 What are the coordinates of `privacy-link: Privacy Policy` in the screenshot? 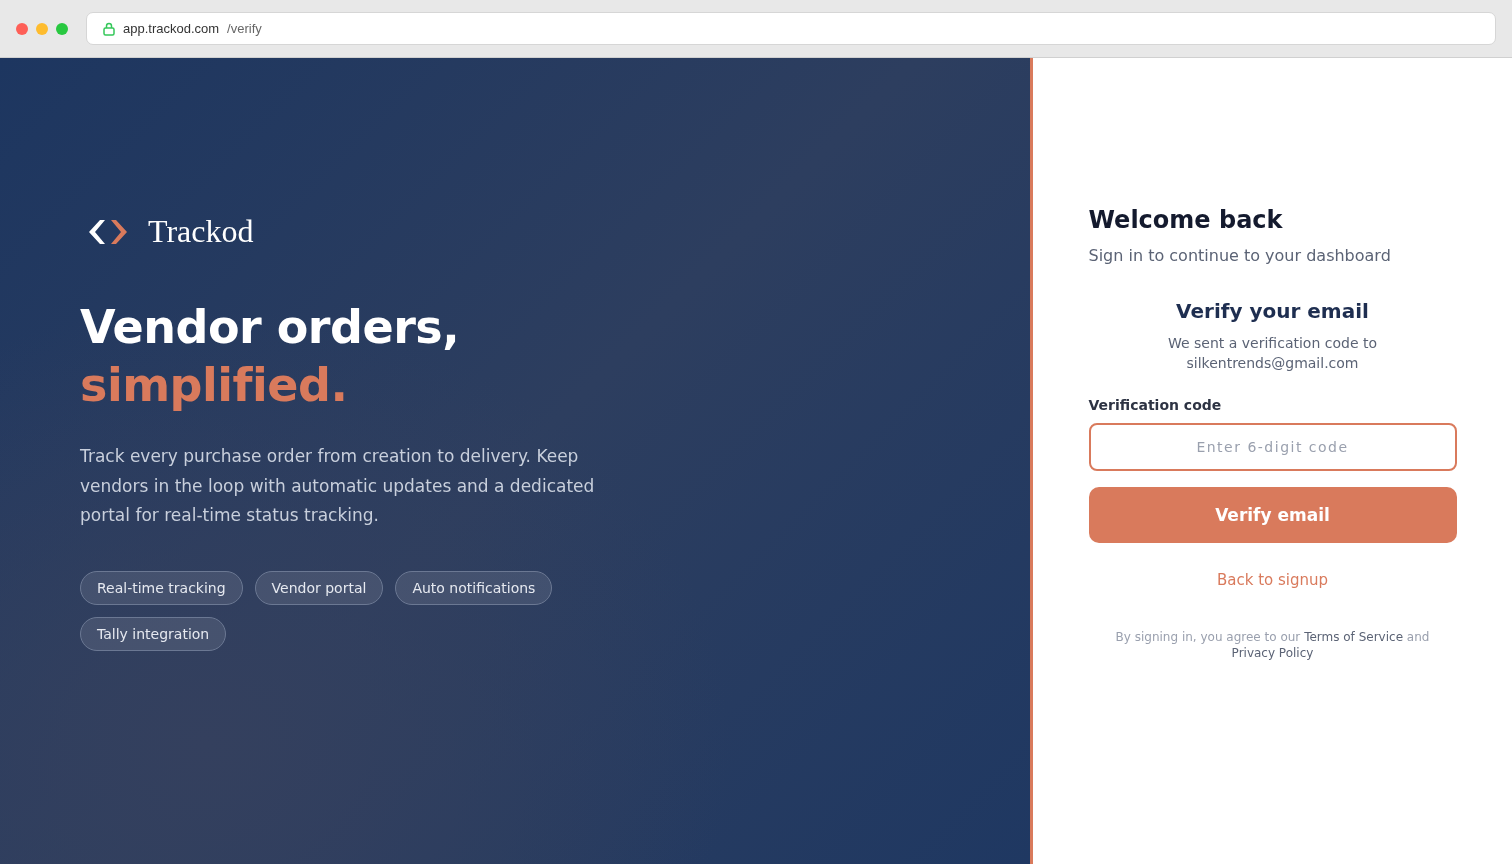 It's located at (1272, 653).